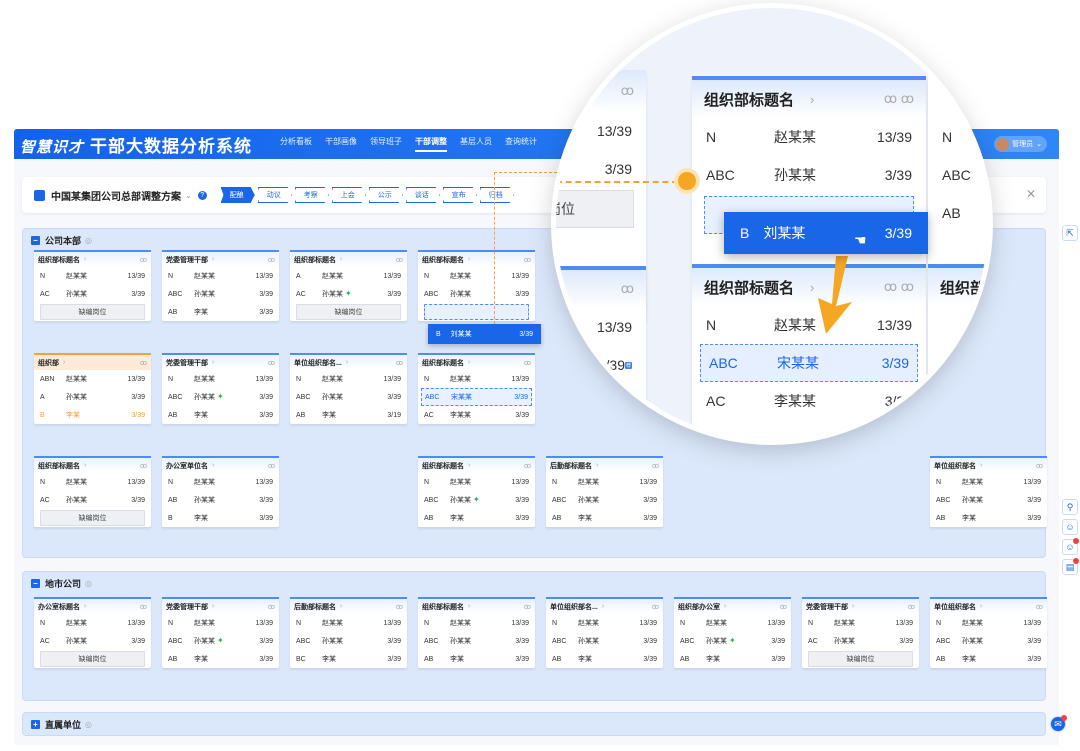 Image resolution: width=1080 pixels, height=751 pixels. I want to click on person-icon: ☺, so click(1070, 527).